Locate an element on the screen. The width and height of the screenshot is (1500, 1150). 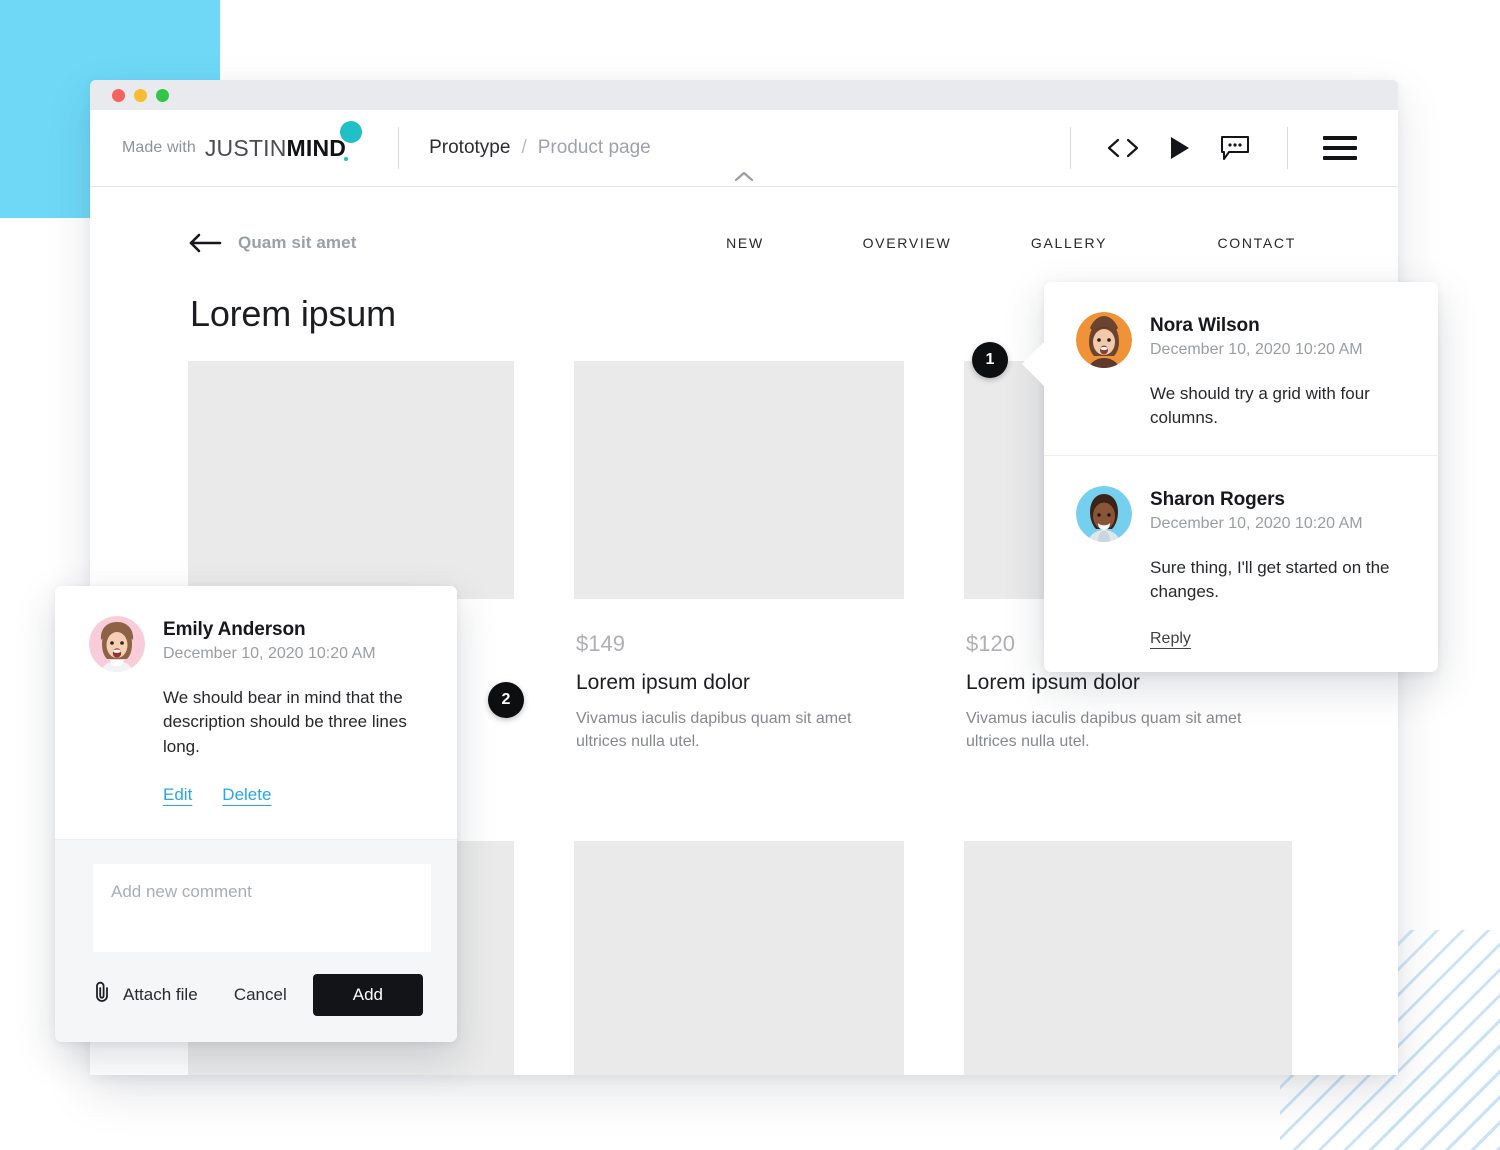
editor-input-section: Attach file Cancel Add is located at coordinates (256, 940).